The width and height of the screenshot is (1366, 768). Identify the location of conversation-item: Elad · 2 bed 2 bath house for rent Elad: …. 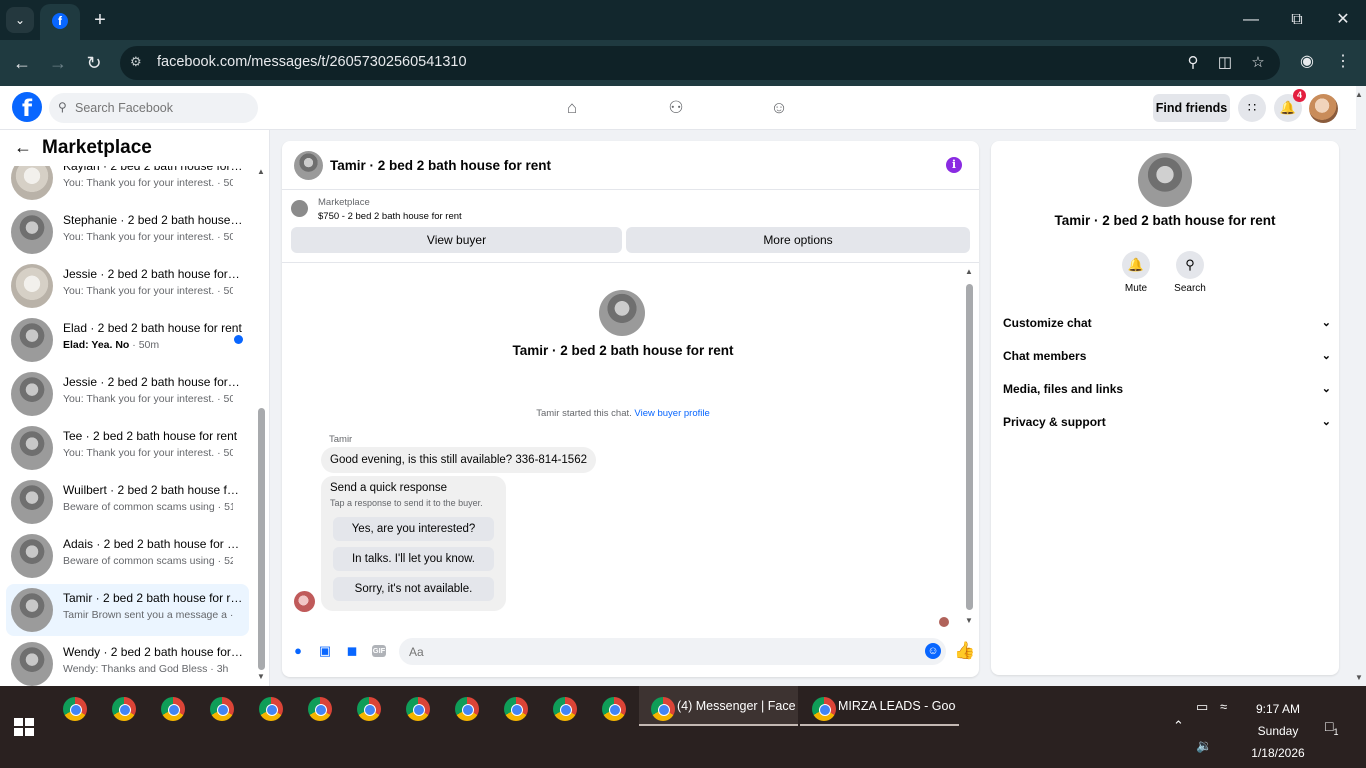
(127, 340).